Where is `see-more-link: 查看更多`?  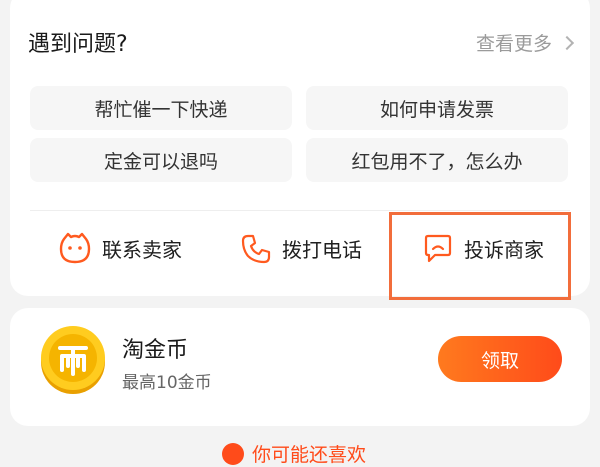
see-more-link: 查看更多 is located at coordinates (525, 42).